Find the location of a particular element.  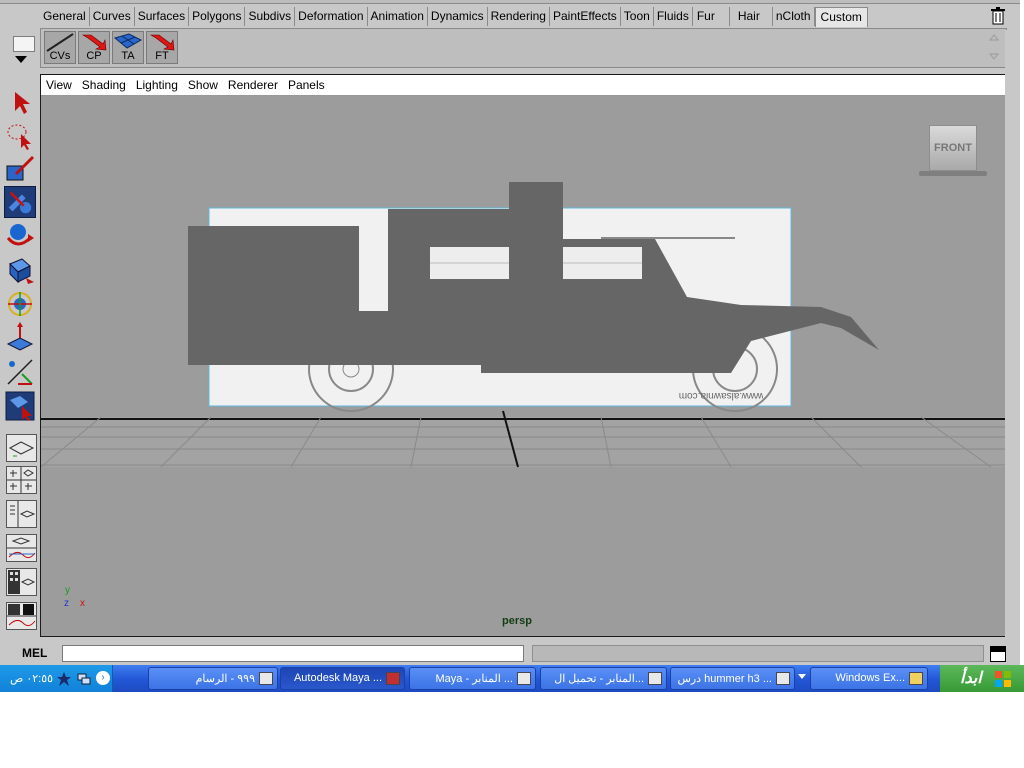

shelf-tab-rendering: Rendering is located at coordinates (519, 16).